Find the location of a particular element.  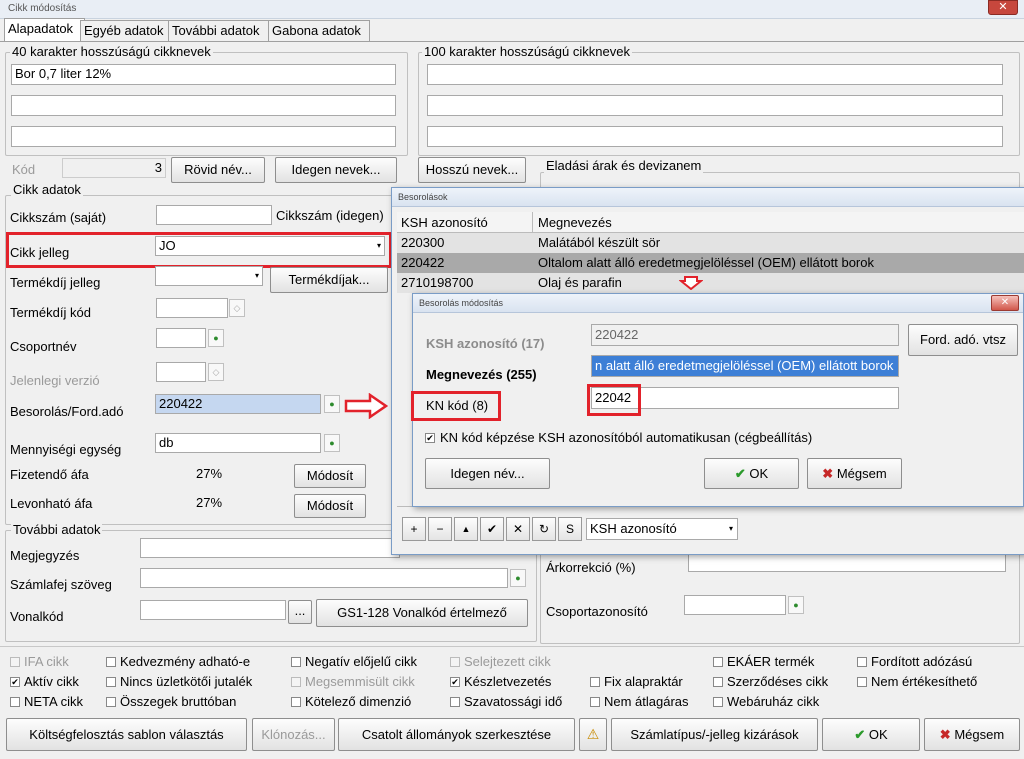

szamlatipus-button: Számlatípus/-jelleg kizárások is located at coordinates (714, 734).